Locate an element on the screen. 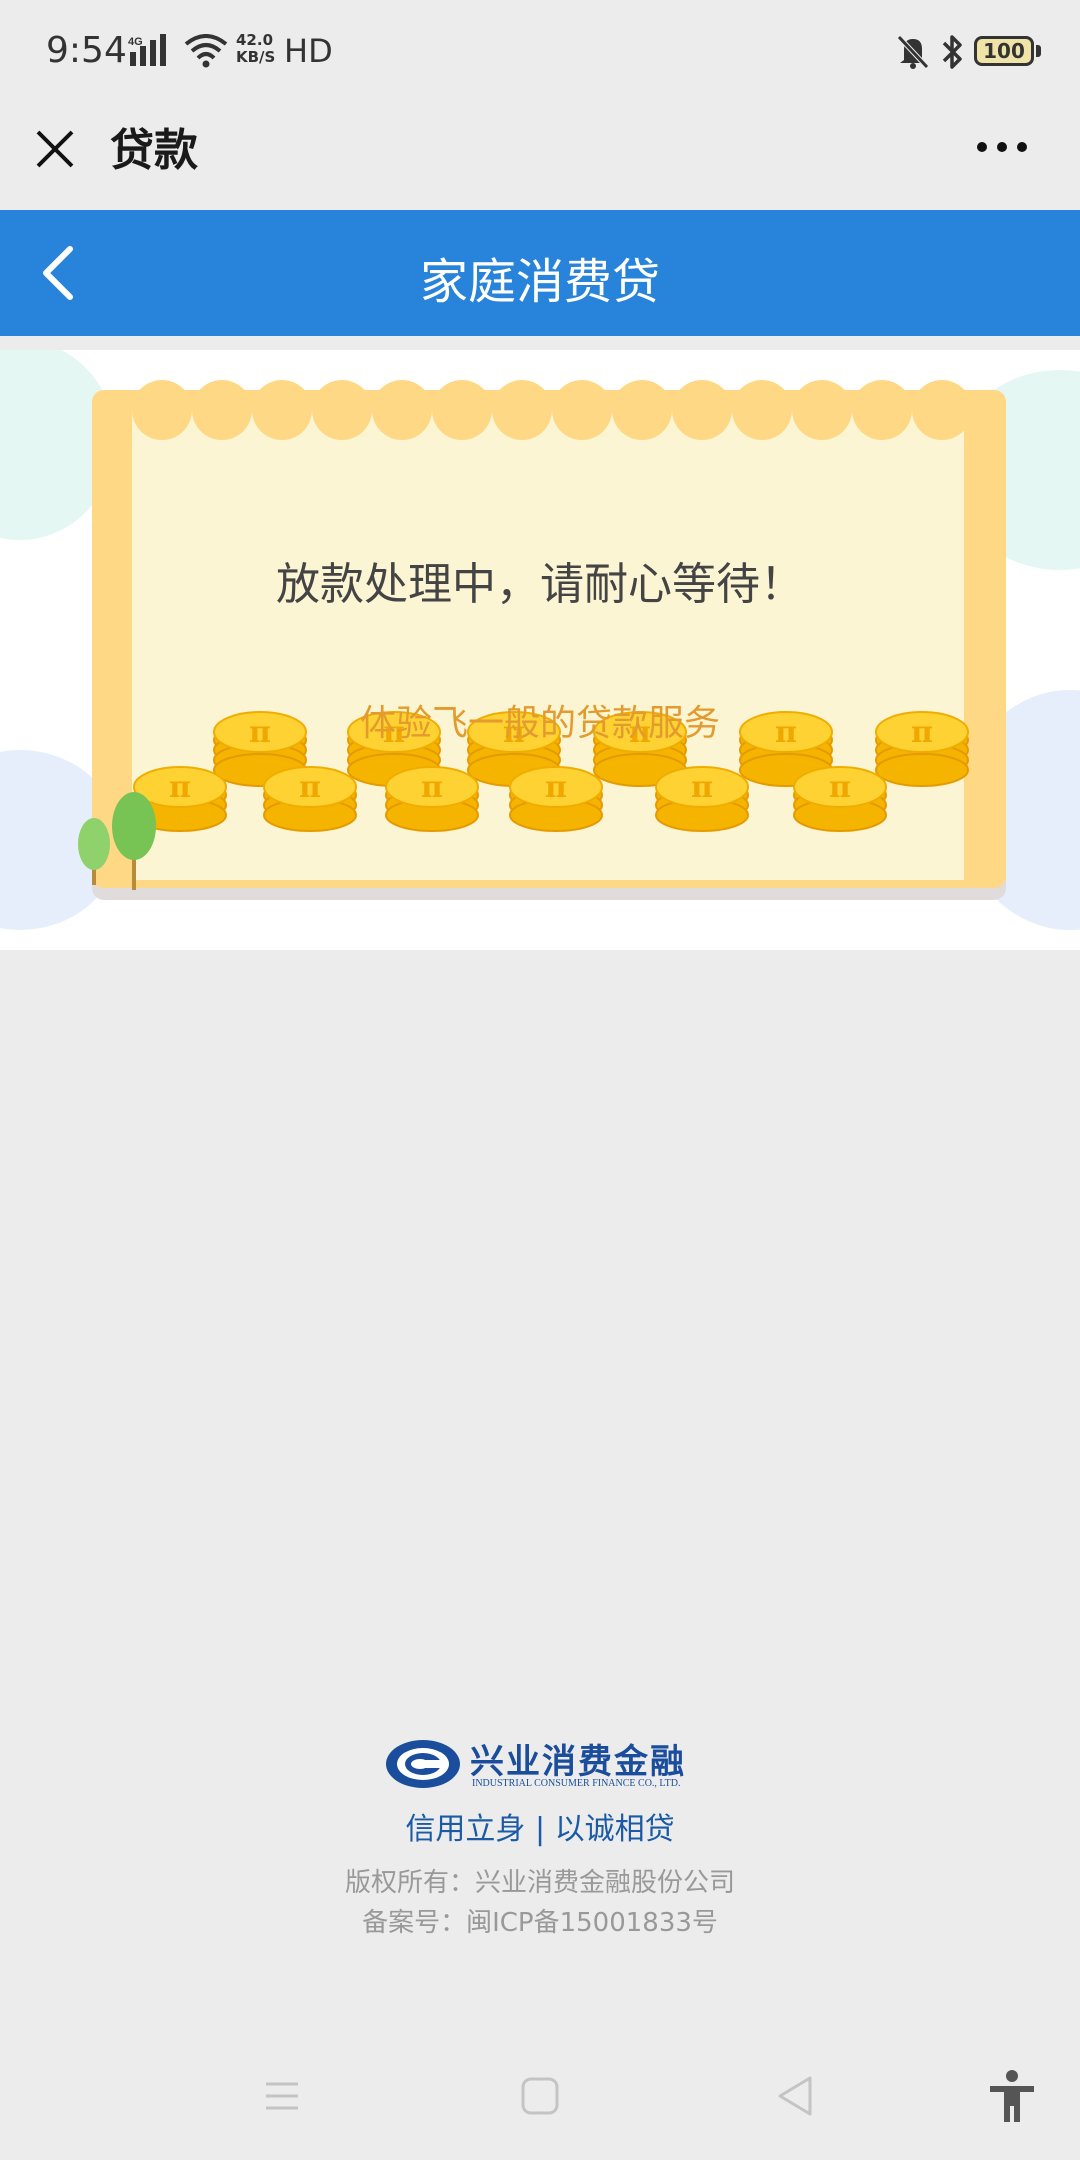 This screenshot has height=2160, width=1080. back-icon is located at coordinates (796, 2096).